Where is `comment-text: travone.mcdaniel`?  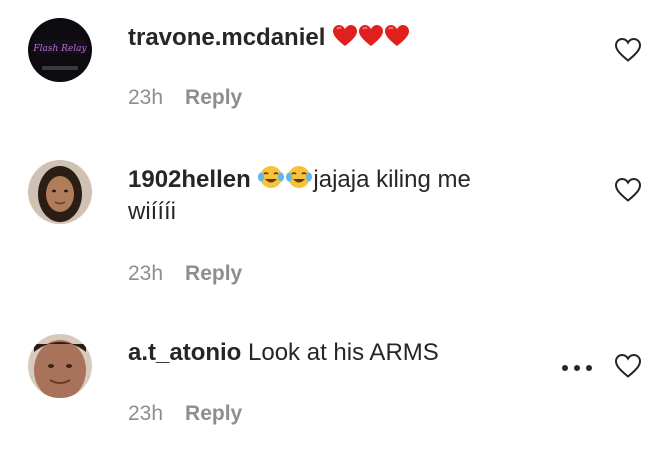
comment-text: travone.mcdaniel is located at coordinates (338, 38).